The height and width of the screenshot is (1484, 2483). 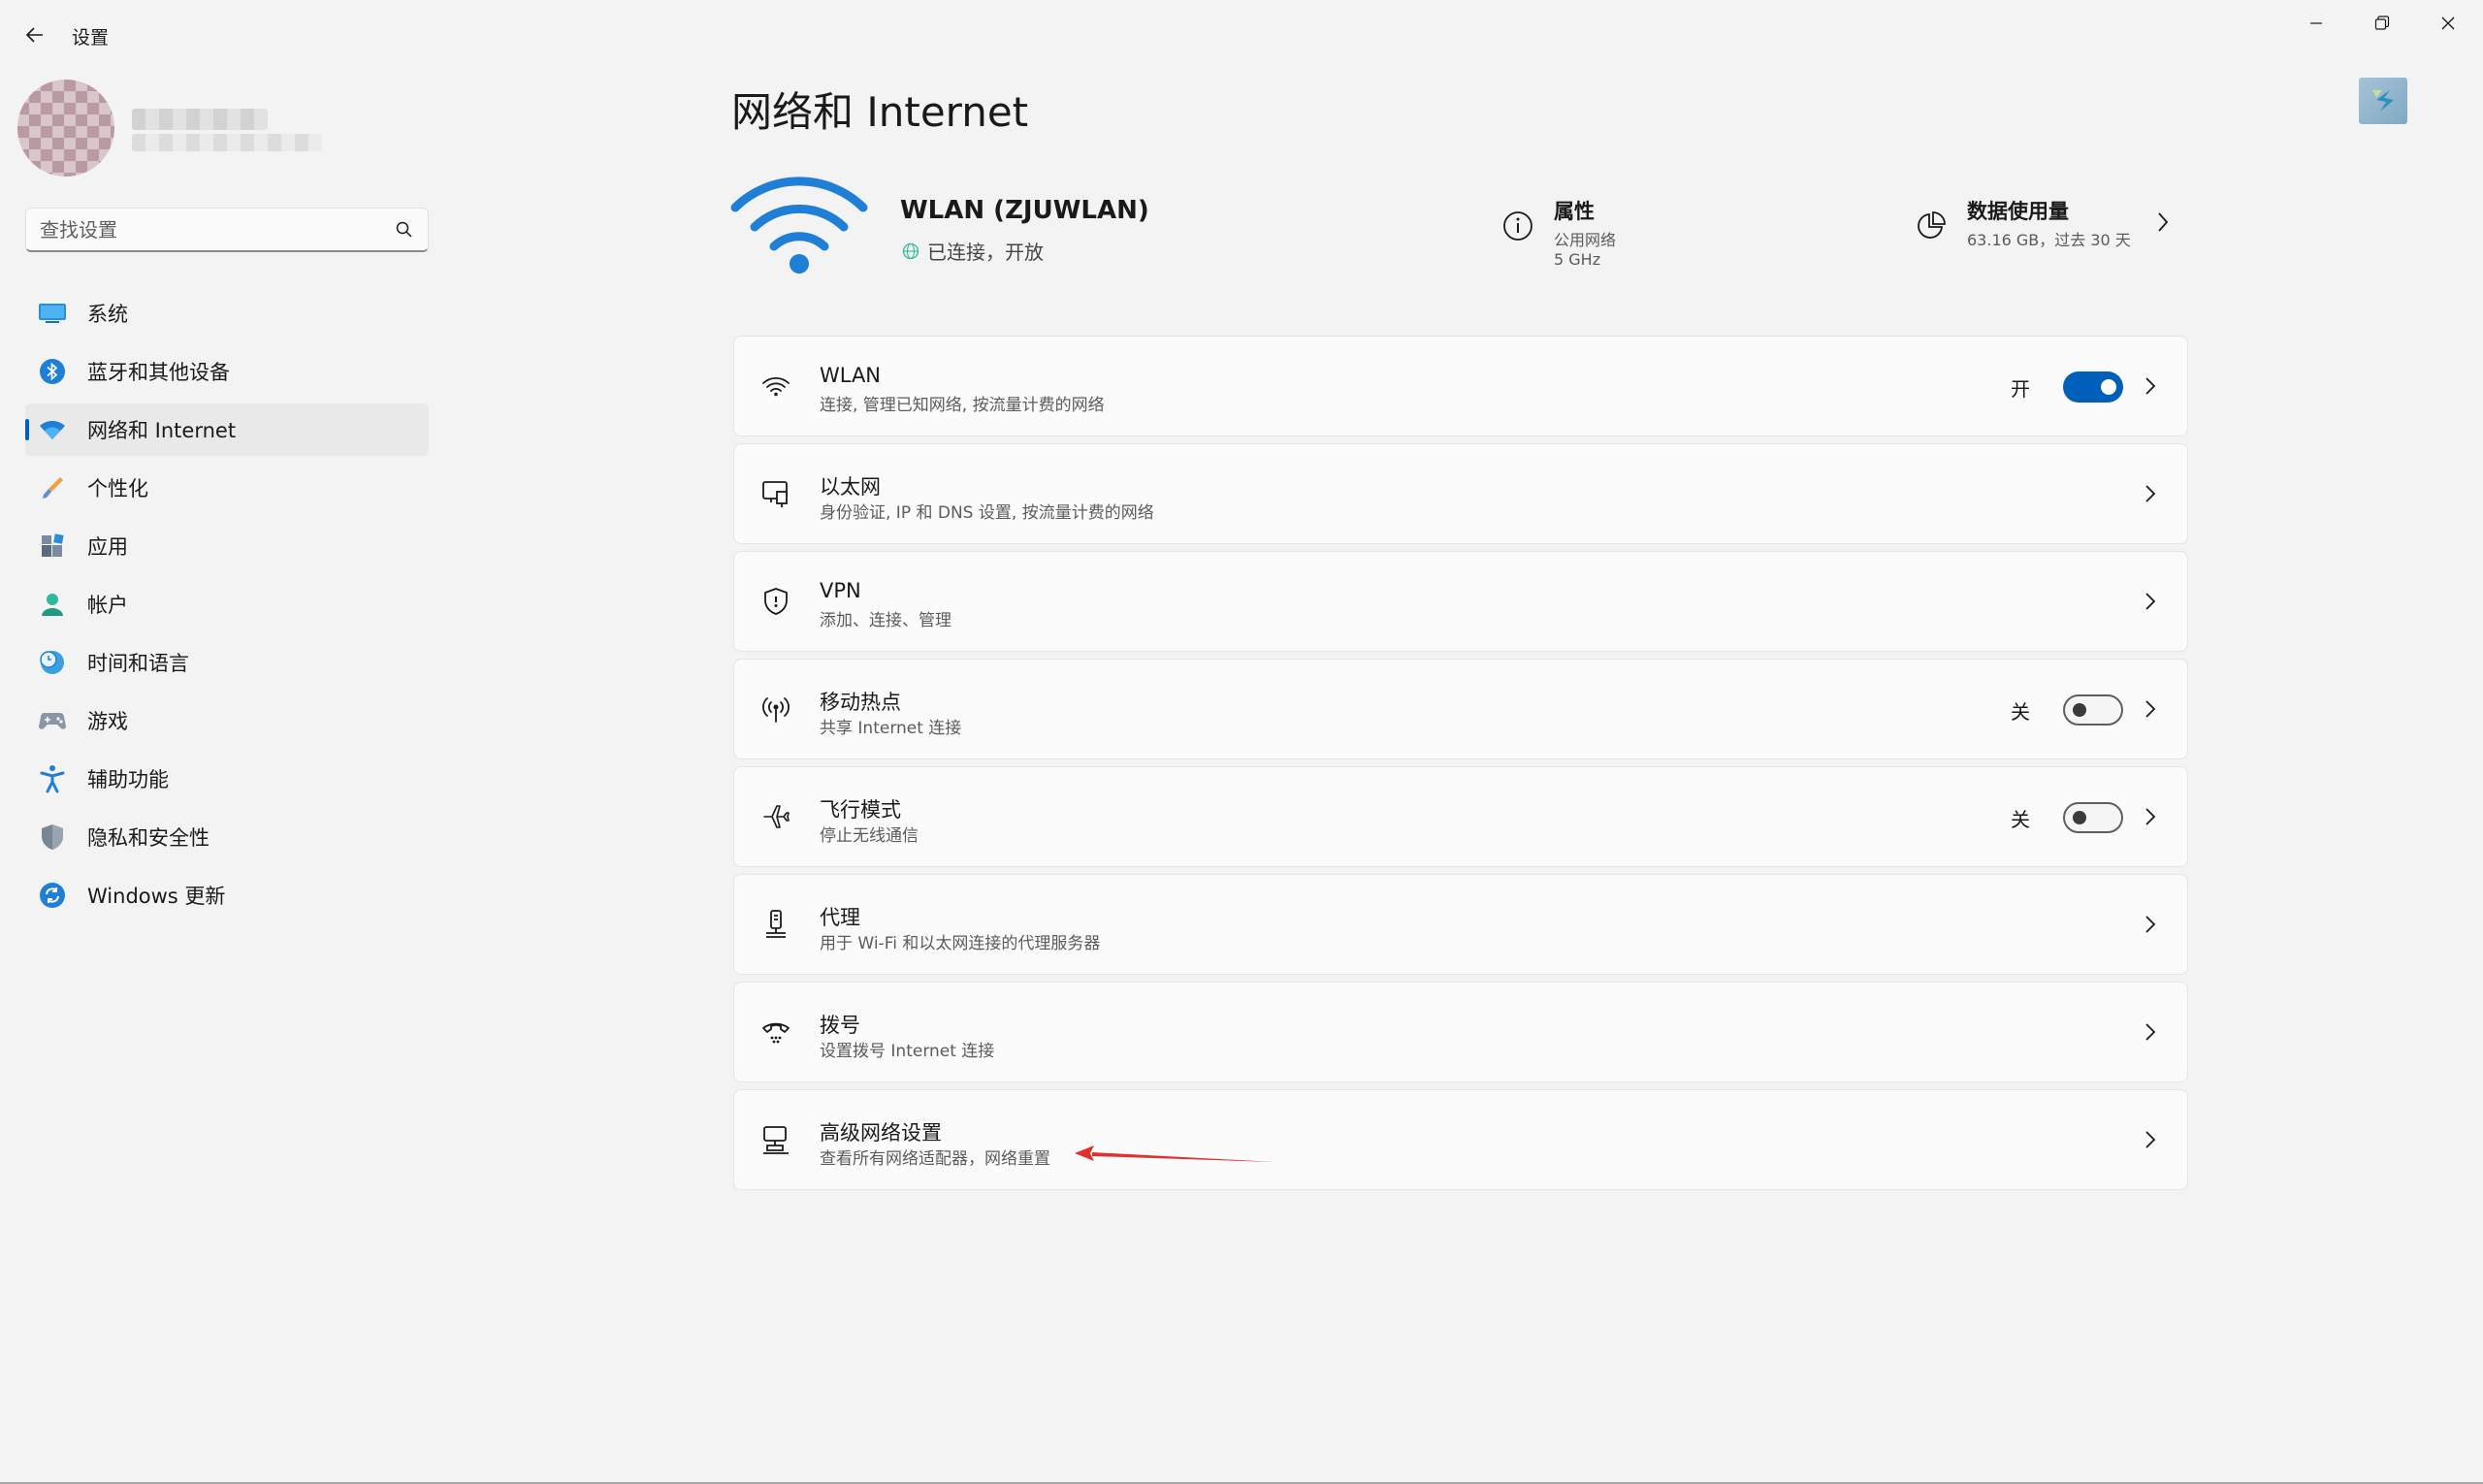 What do you see at coordinates (841, 591) in the screenshot?
I see `card-title: VPN` at bounding box center [841, 591].